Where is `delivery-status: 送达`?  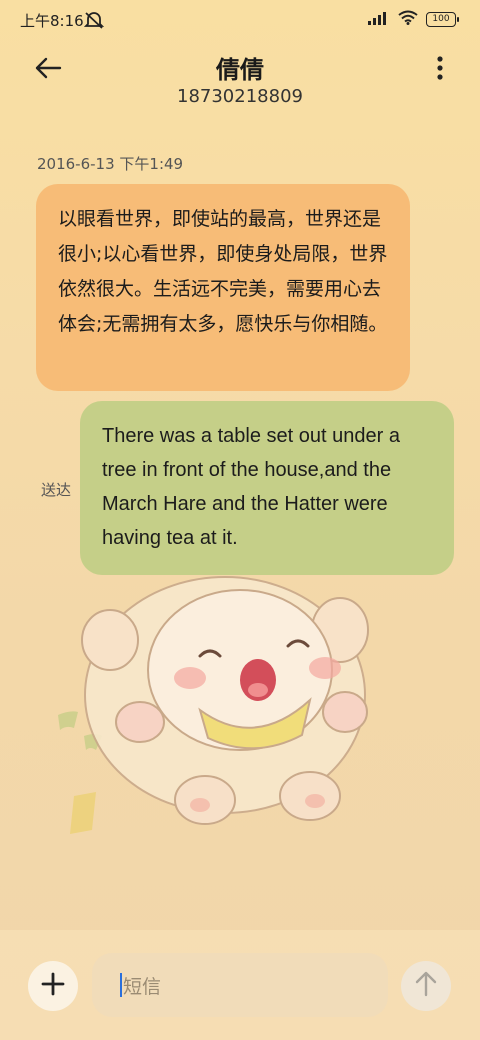 delivery-status: 送达 is located at coordinates (56, 490).